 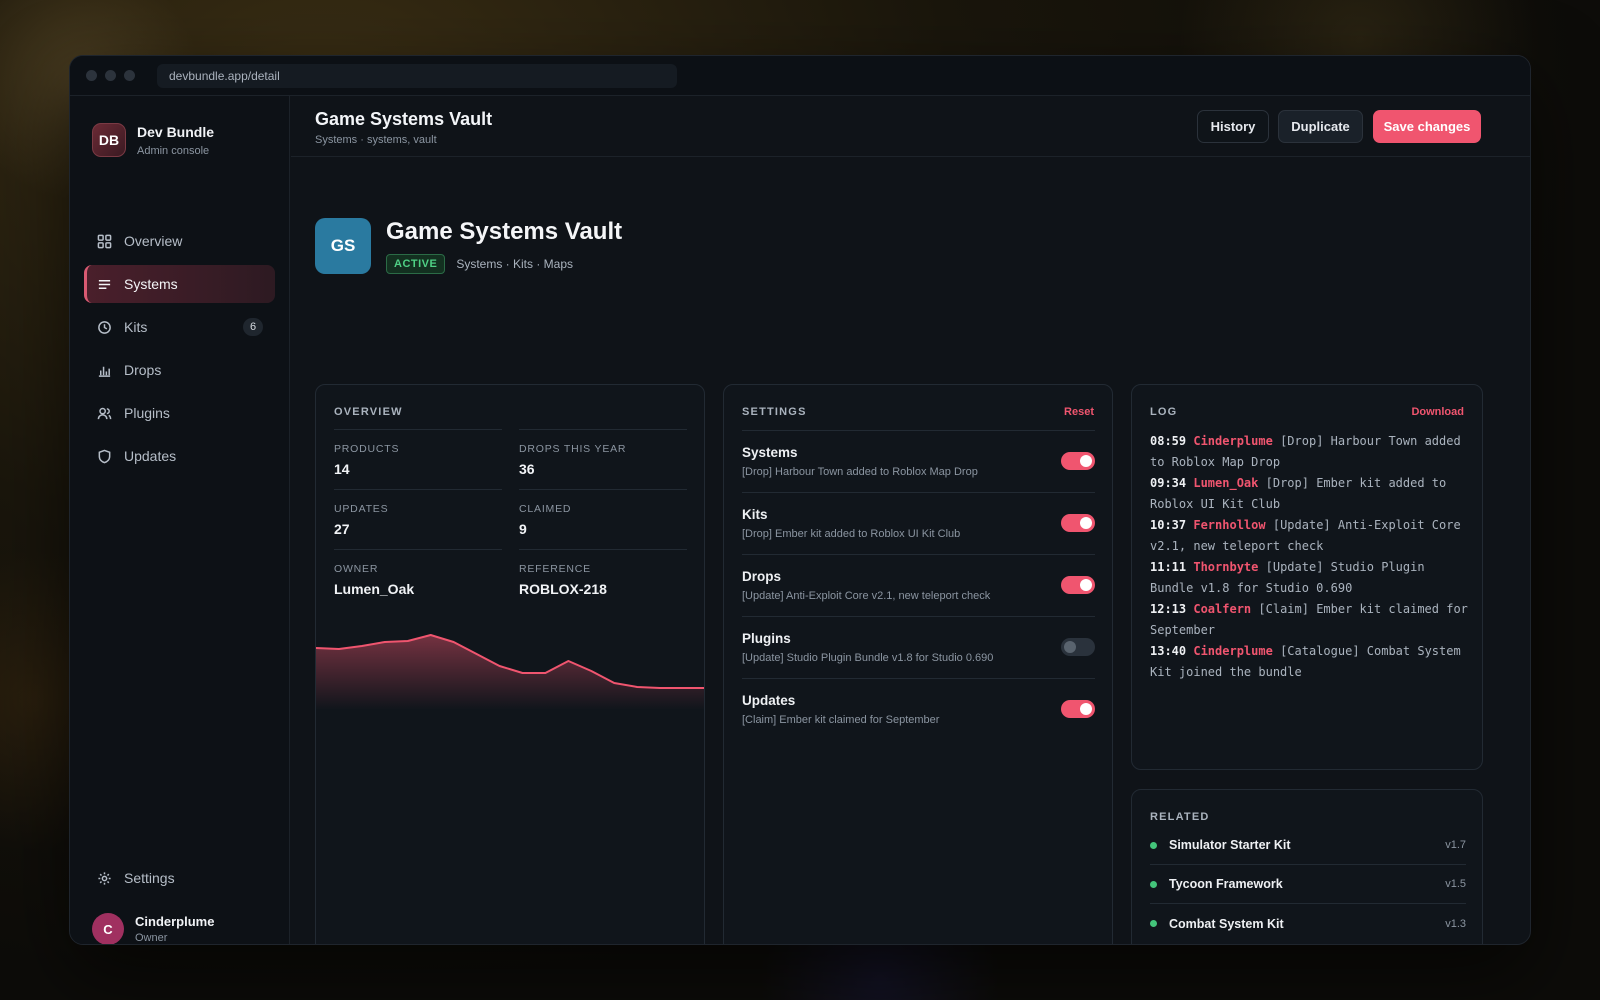 I want to click on sidebar-item-settings: Settings, so click(x=179, y=878).